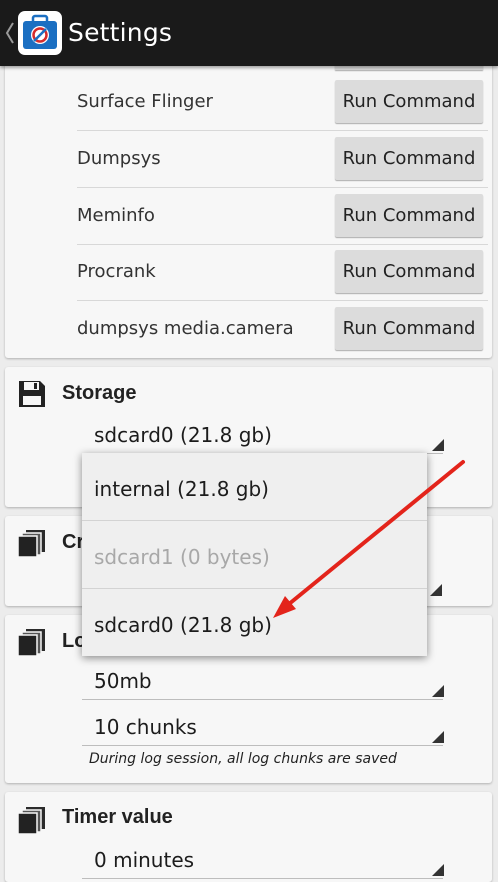  Describe the element at coordinates (282, 216) in the screenshot. I see `command-row-meminfo: Meminfo Run Command` at that location.